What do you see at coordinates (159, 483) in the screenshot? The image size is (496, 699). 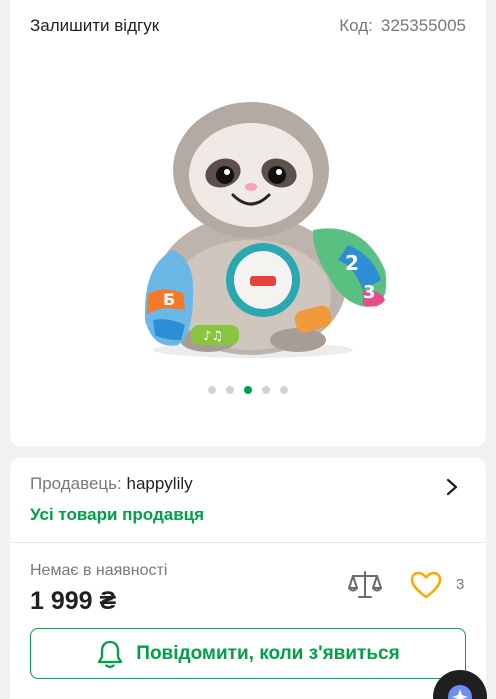 I see `seller-name: happylily` at bounding box center [159, 483].